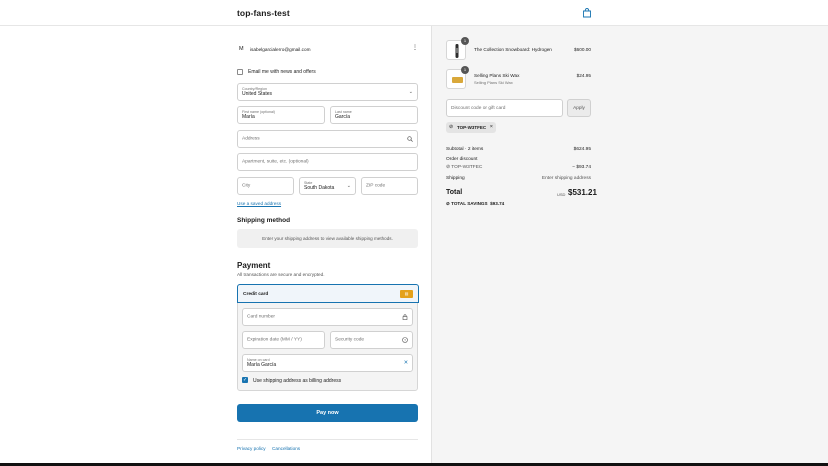  I want to click on order-discount-label: Order discount, so click(462, 159).